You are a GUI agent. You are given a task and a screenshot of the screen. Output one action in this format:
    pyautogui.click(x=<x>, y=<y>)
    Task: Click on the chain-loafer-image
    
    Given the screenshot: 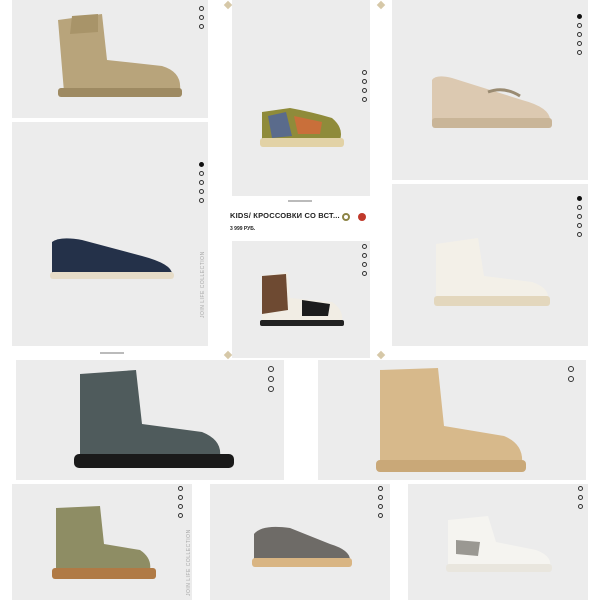 What is the action you would take?
    pyautogui.click(x=492, y=102)
    